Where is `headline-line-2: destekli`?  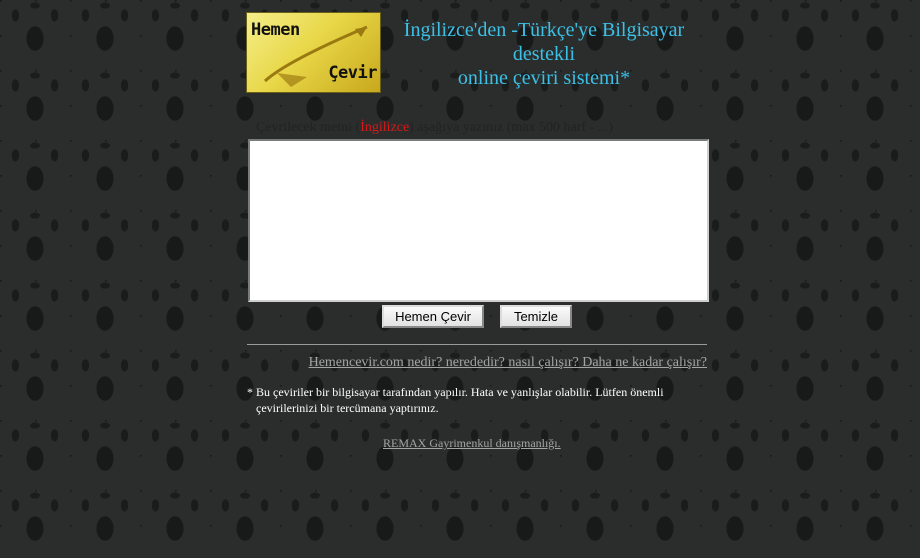
headline-line-2: destekli is located at coordinates (544, 54).